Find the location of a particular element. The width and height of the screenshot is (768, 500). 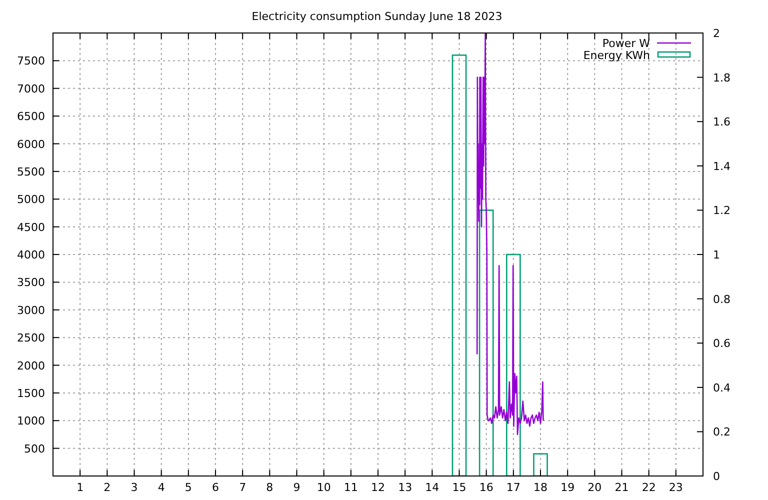

y-tick-label: 3500 is located at coordinates (31, 283).